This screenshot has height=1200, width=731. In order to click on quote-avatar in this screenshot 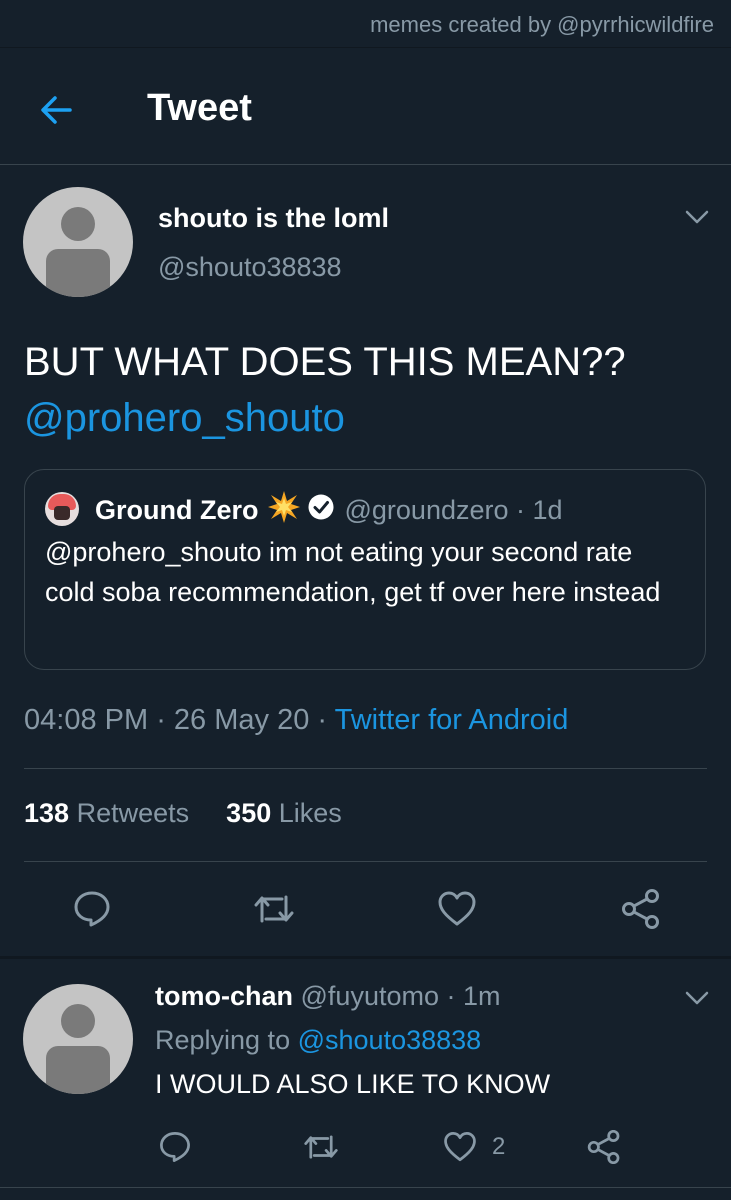, I will do `click(62, 509)`.